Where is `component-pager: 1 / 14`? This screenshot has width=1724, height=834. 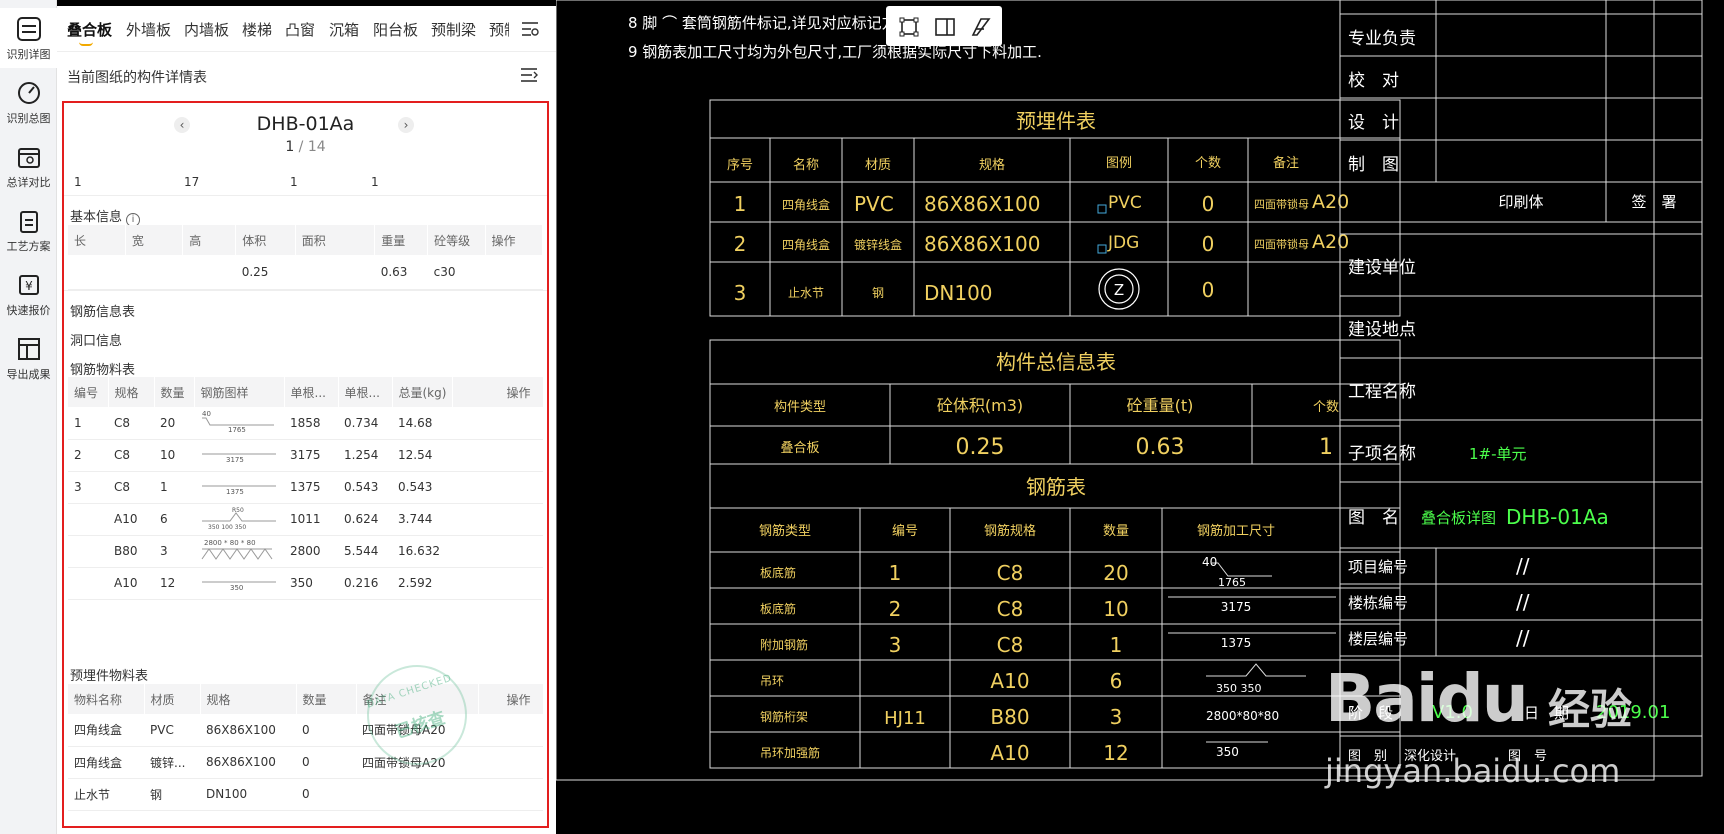
component-pager: 1 / 14 is located at coordinates (305, 147).